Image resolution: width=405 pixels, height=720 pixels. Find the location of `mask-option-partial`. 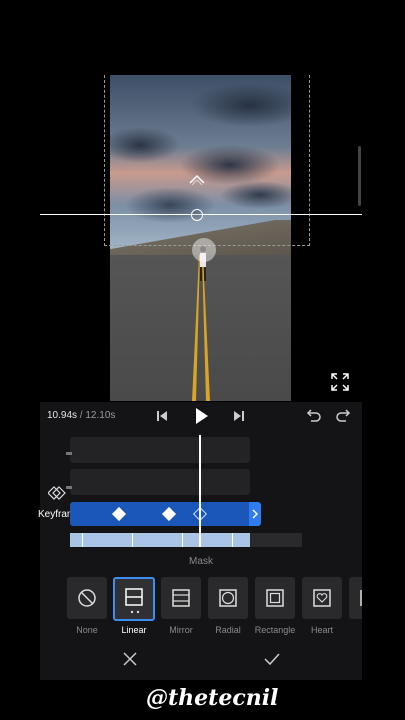

mask-option-partial is located at coordinates (355, 598).